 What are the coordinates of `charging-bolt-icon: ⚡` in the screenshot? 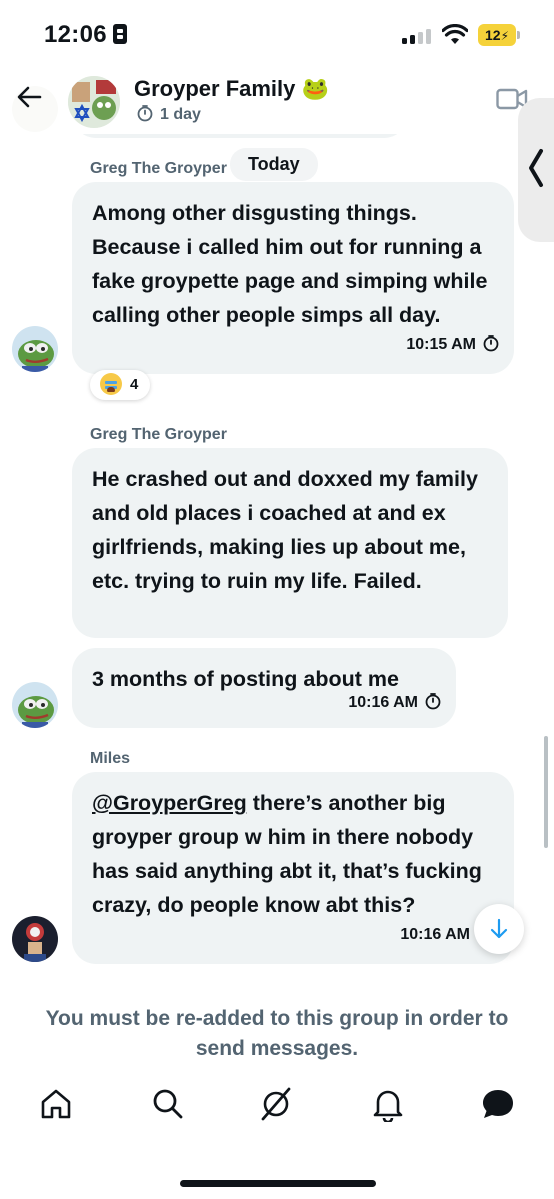 It's located at (504, 36).